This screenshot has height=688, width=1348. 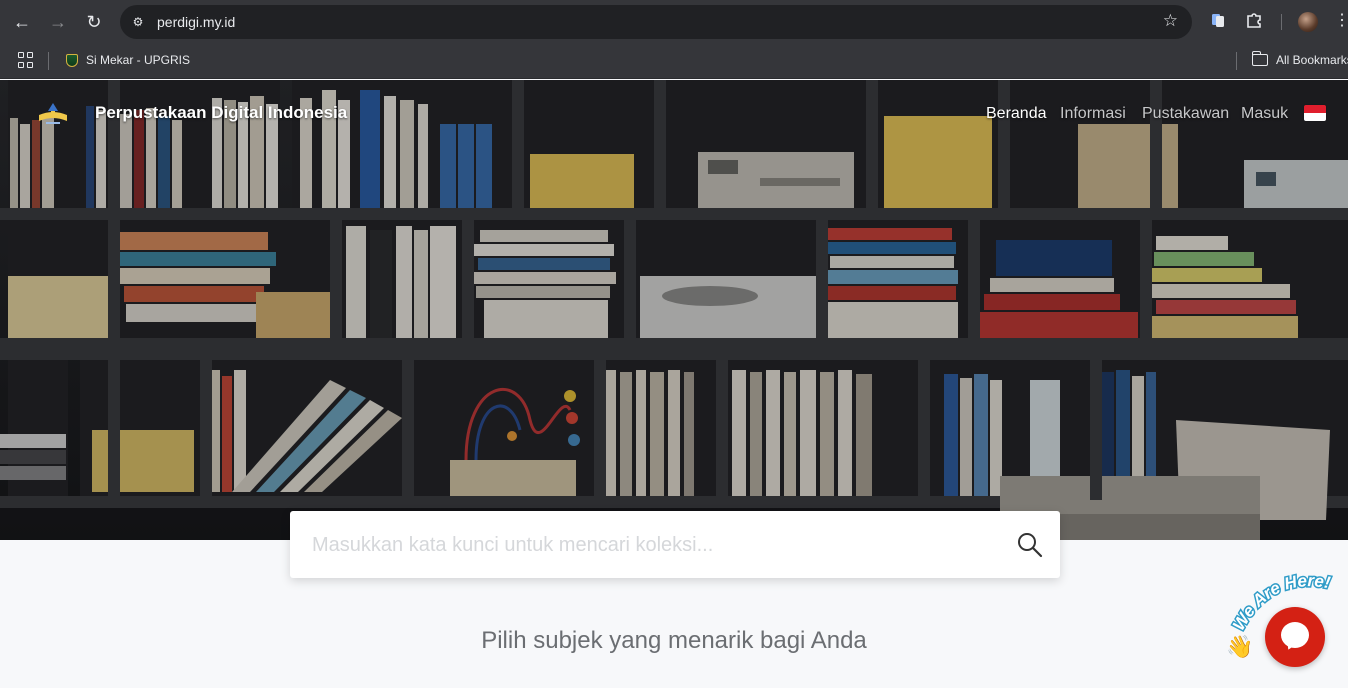 I want to click on forward-icon: →, so click(x=58, y=22).